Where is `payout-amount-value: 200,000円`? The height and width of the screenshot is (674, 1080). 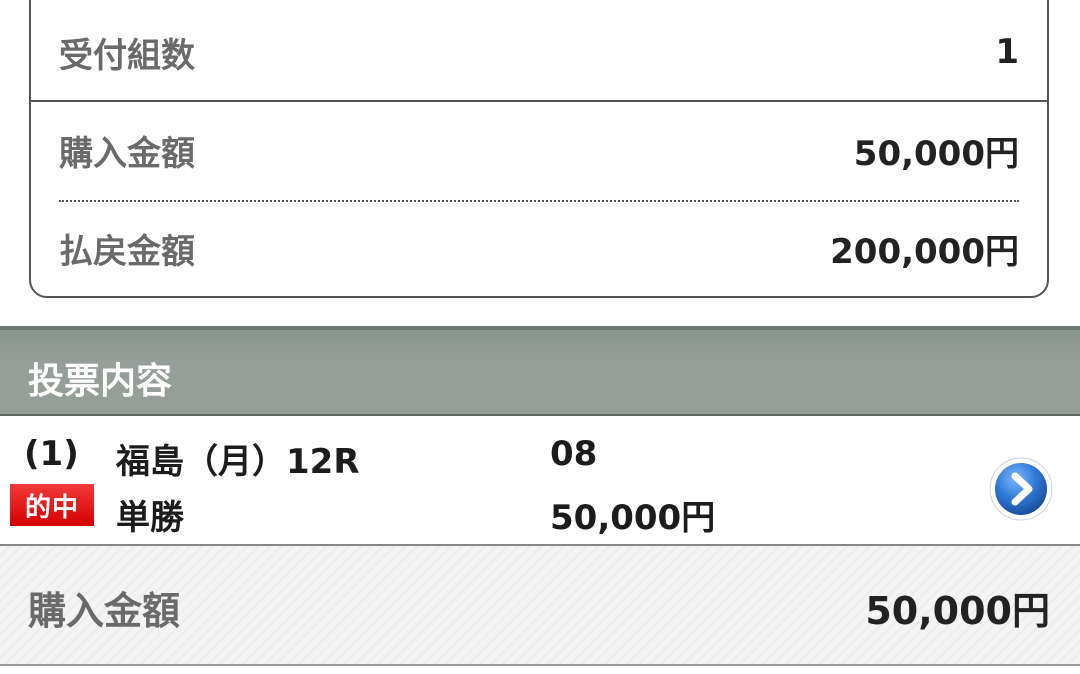
payout-amount-value: 200,000円 is located at coordinates (924, 251).